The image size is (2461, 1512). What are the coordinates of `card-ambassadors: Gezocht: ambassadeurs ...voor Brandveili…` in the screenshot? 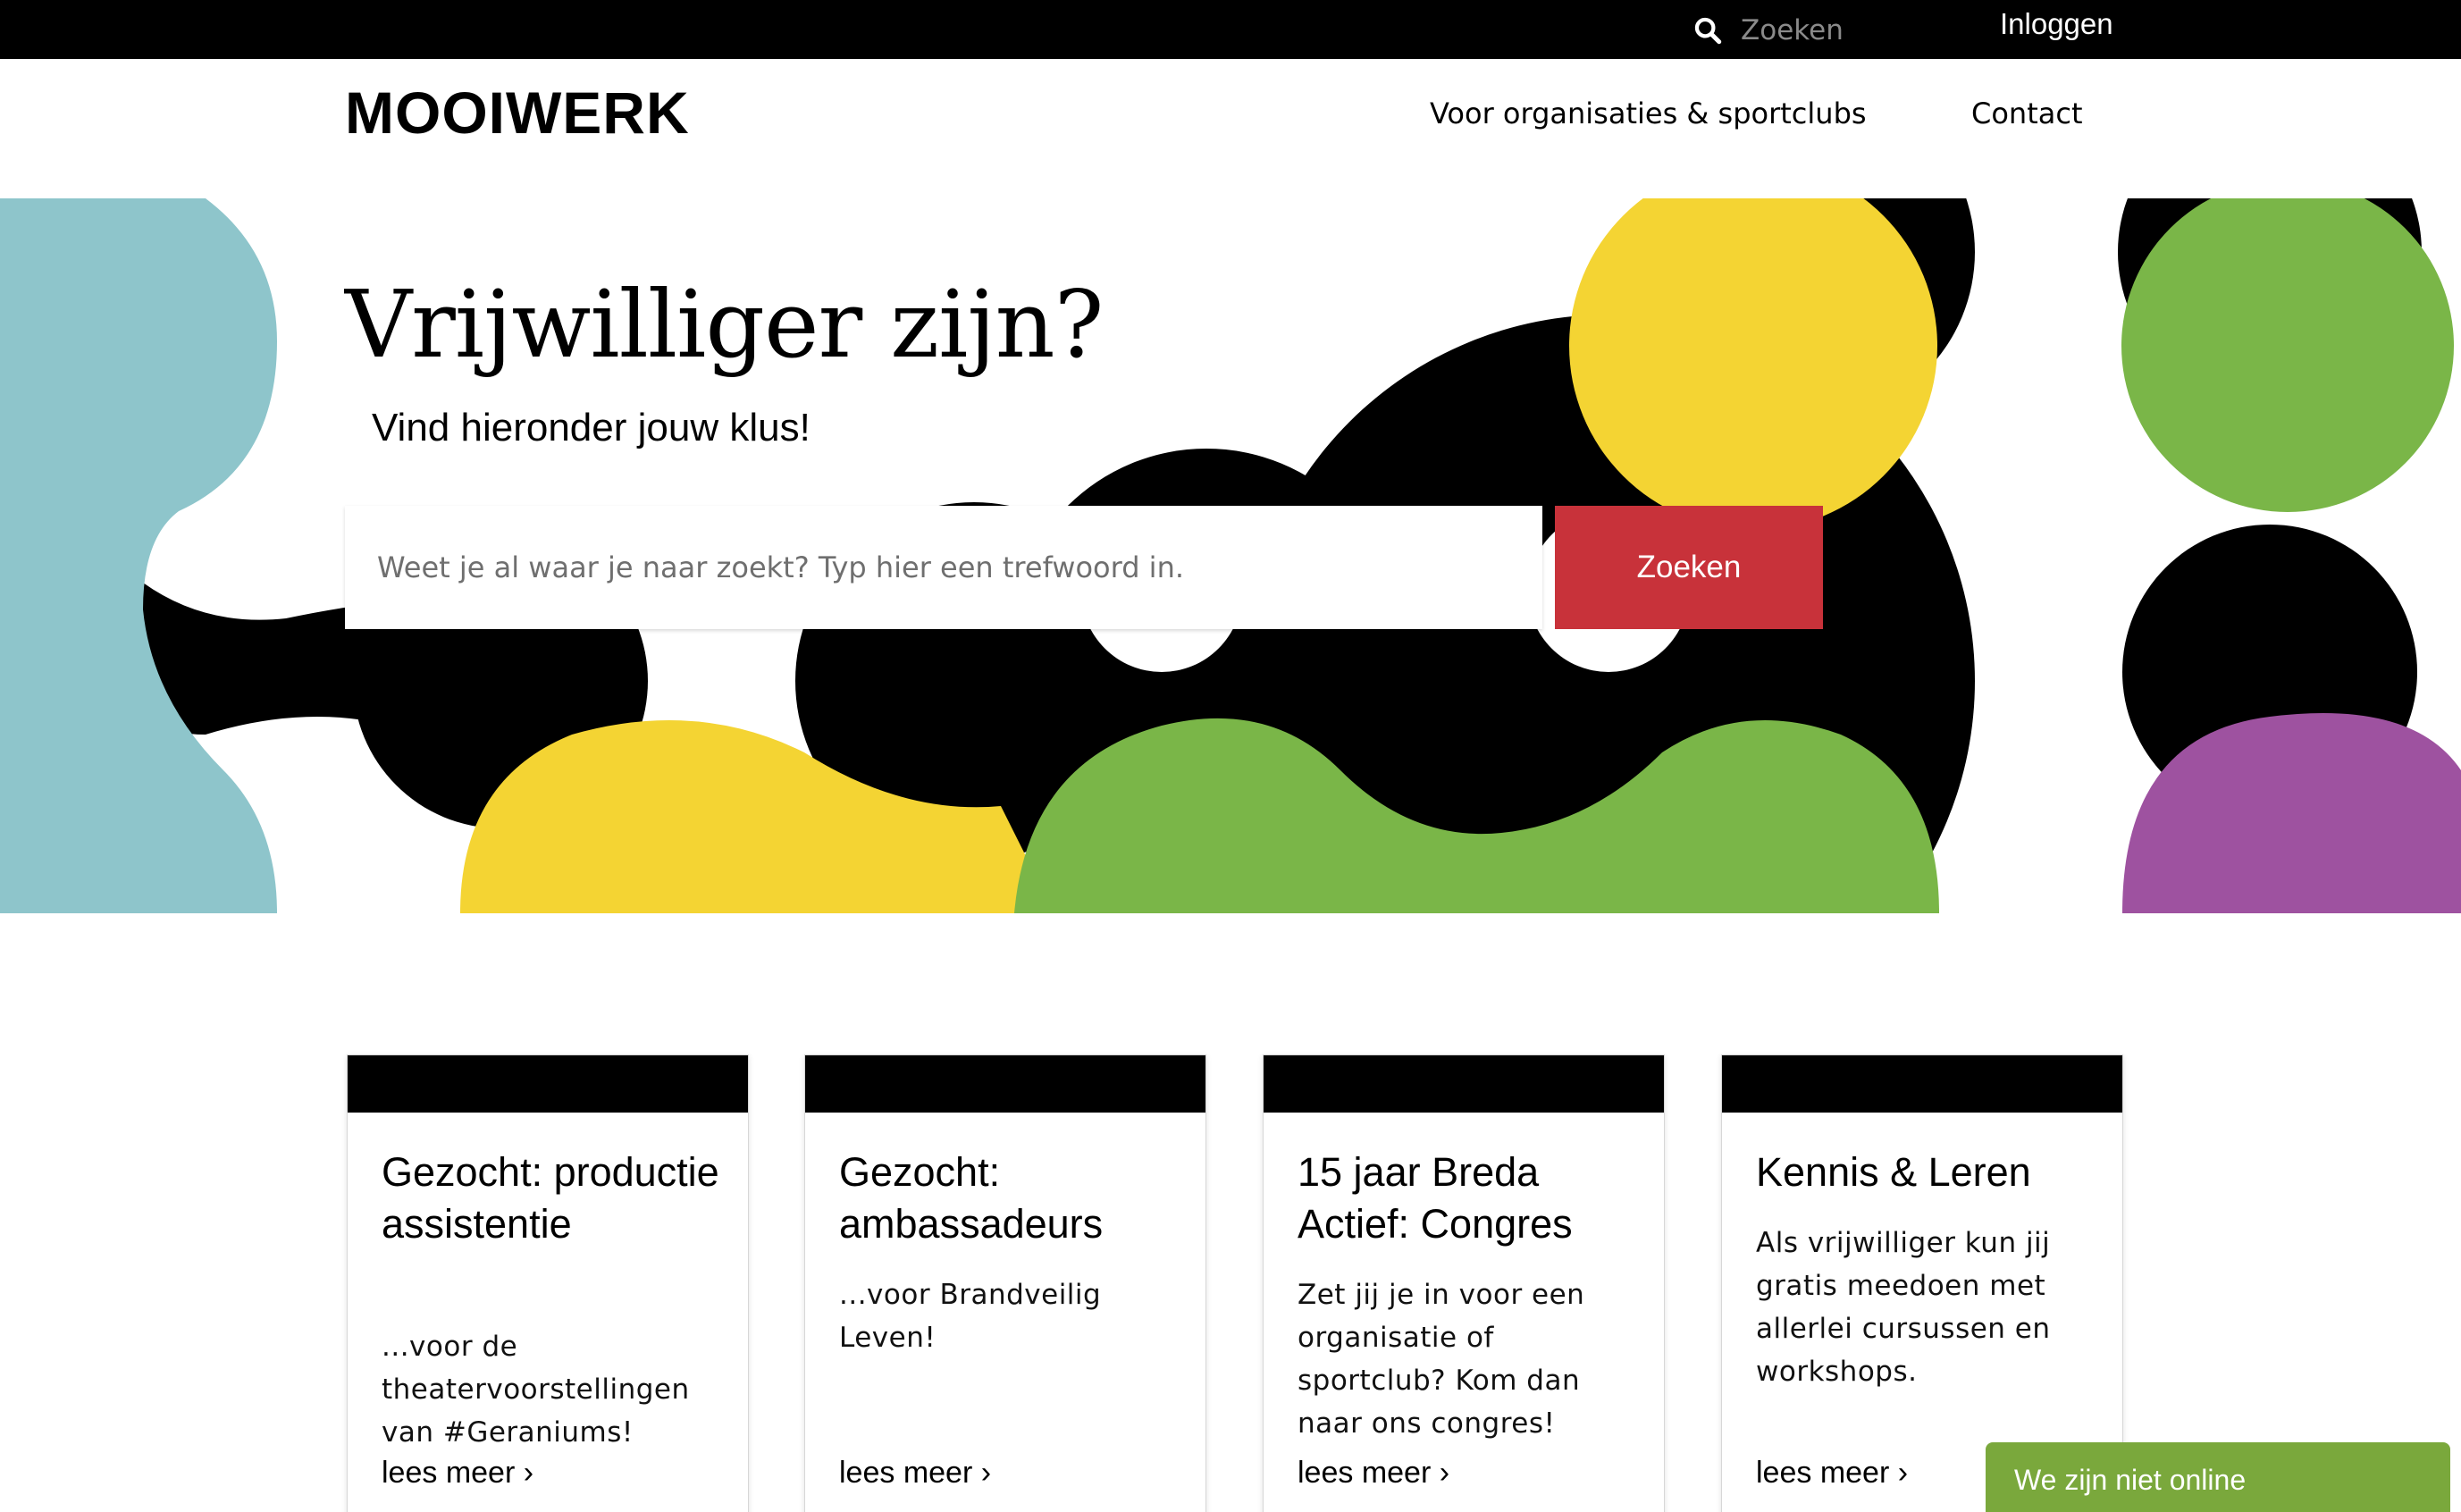 It's located at (1005, 1283).